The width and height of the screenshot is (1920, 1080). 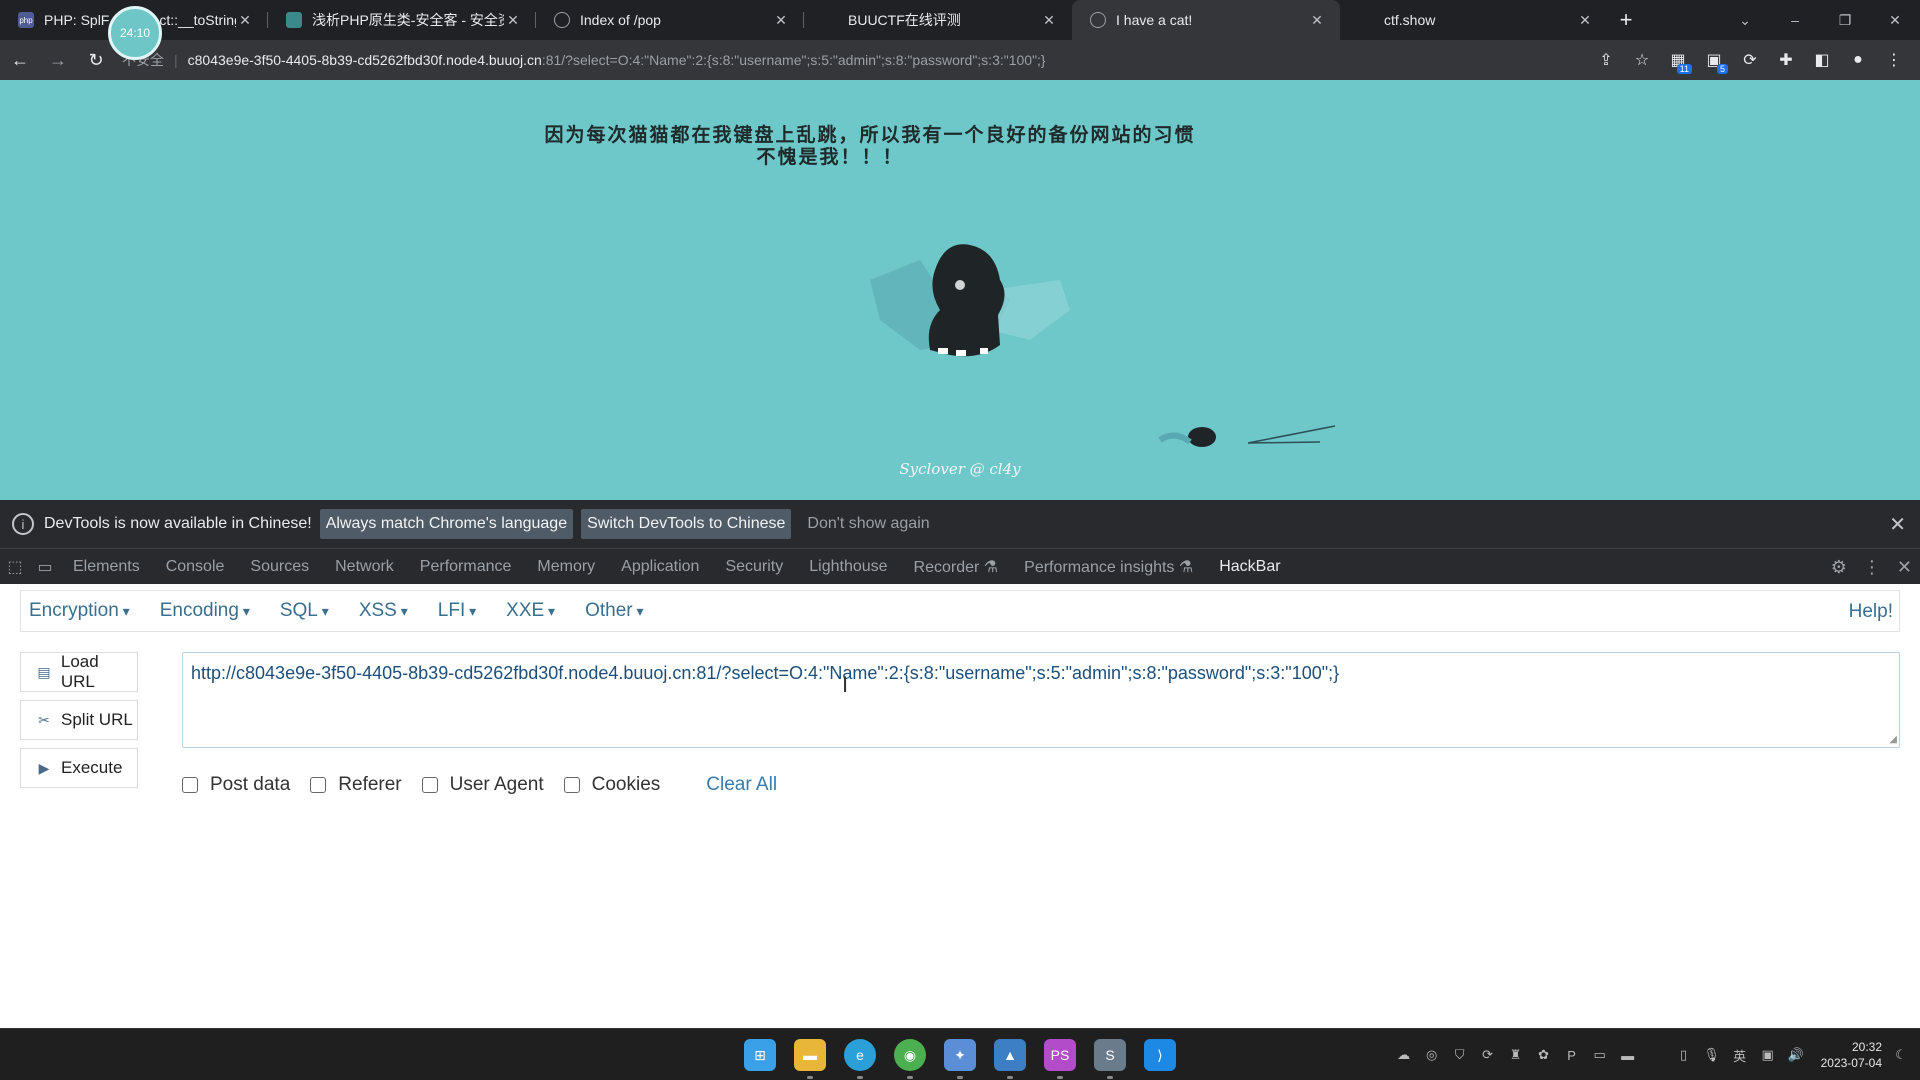 What do you see at coordinates (611, 785) in the screenshot?
I see `cookies-checkbox: Cookies` at bounding box center [611, 785].